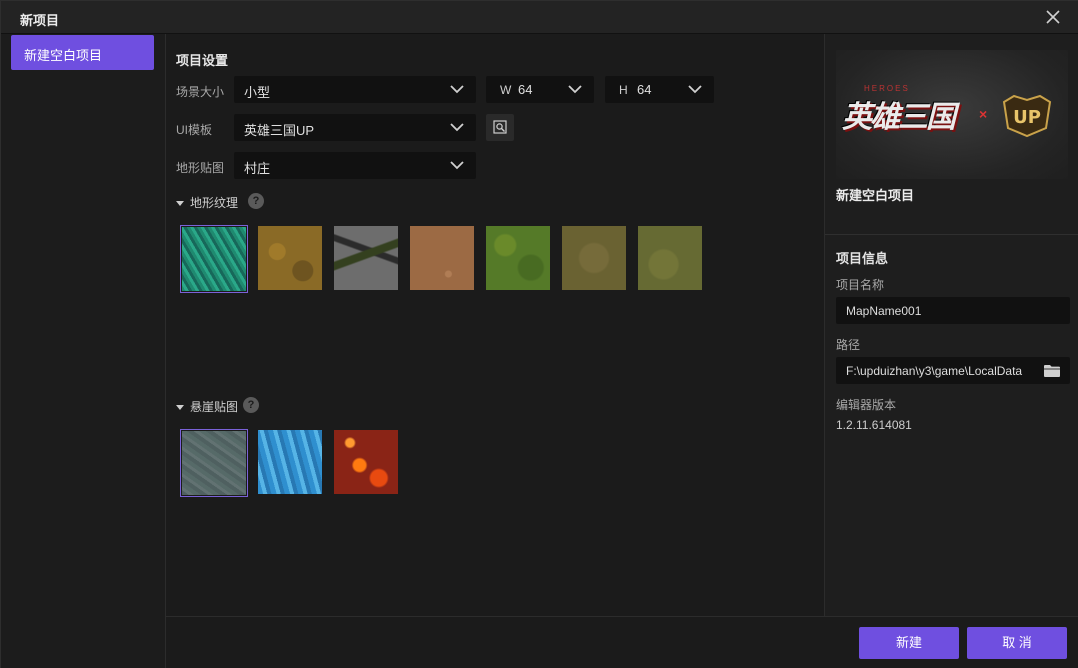 The image size is (1078, 668). What do you see at coordinates (355, 165) in the screenshot?
I see `terrain-map-select: 村庄` at bounding box center [355, 165].